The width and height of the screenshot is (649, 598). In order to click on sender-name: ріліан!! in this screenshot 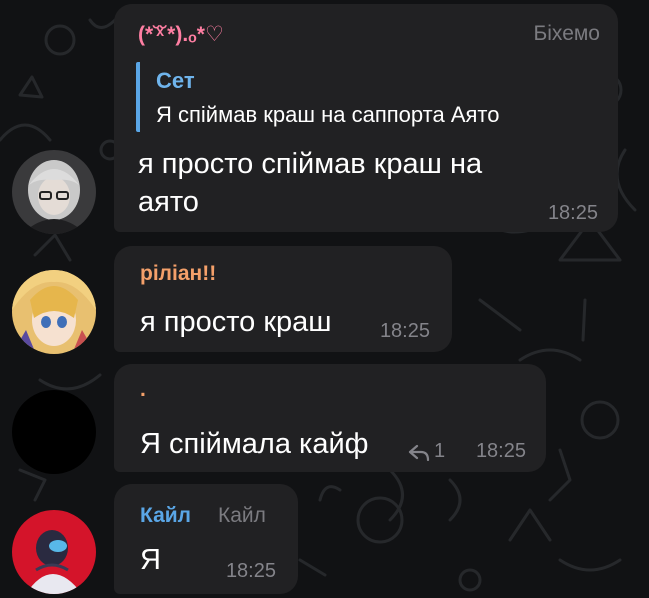, I will do `click(178, 274)`.